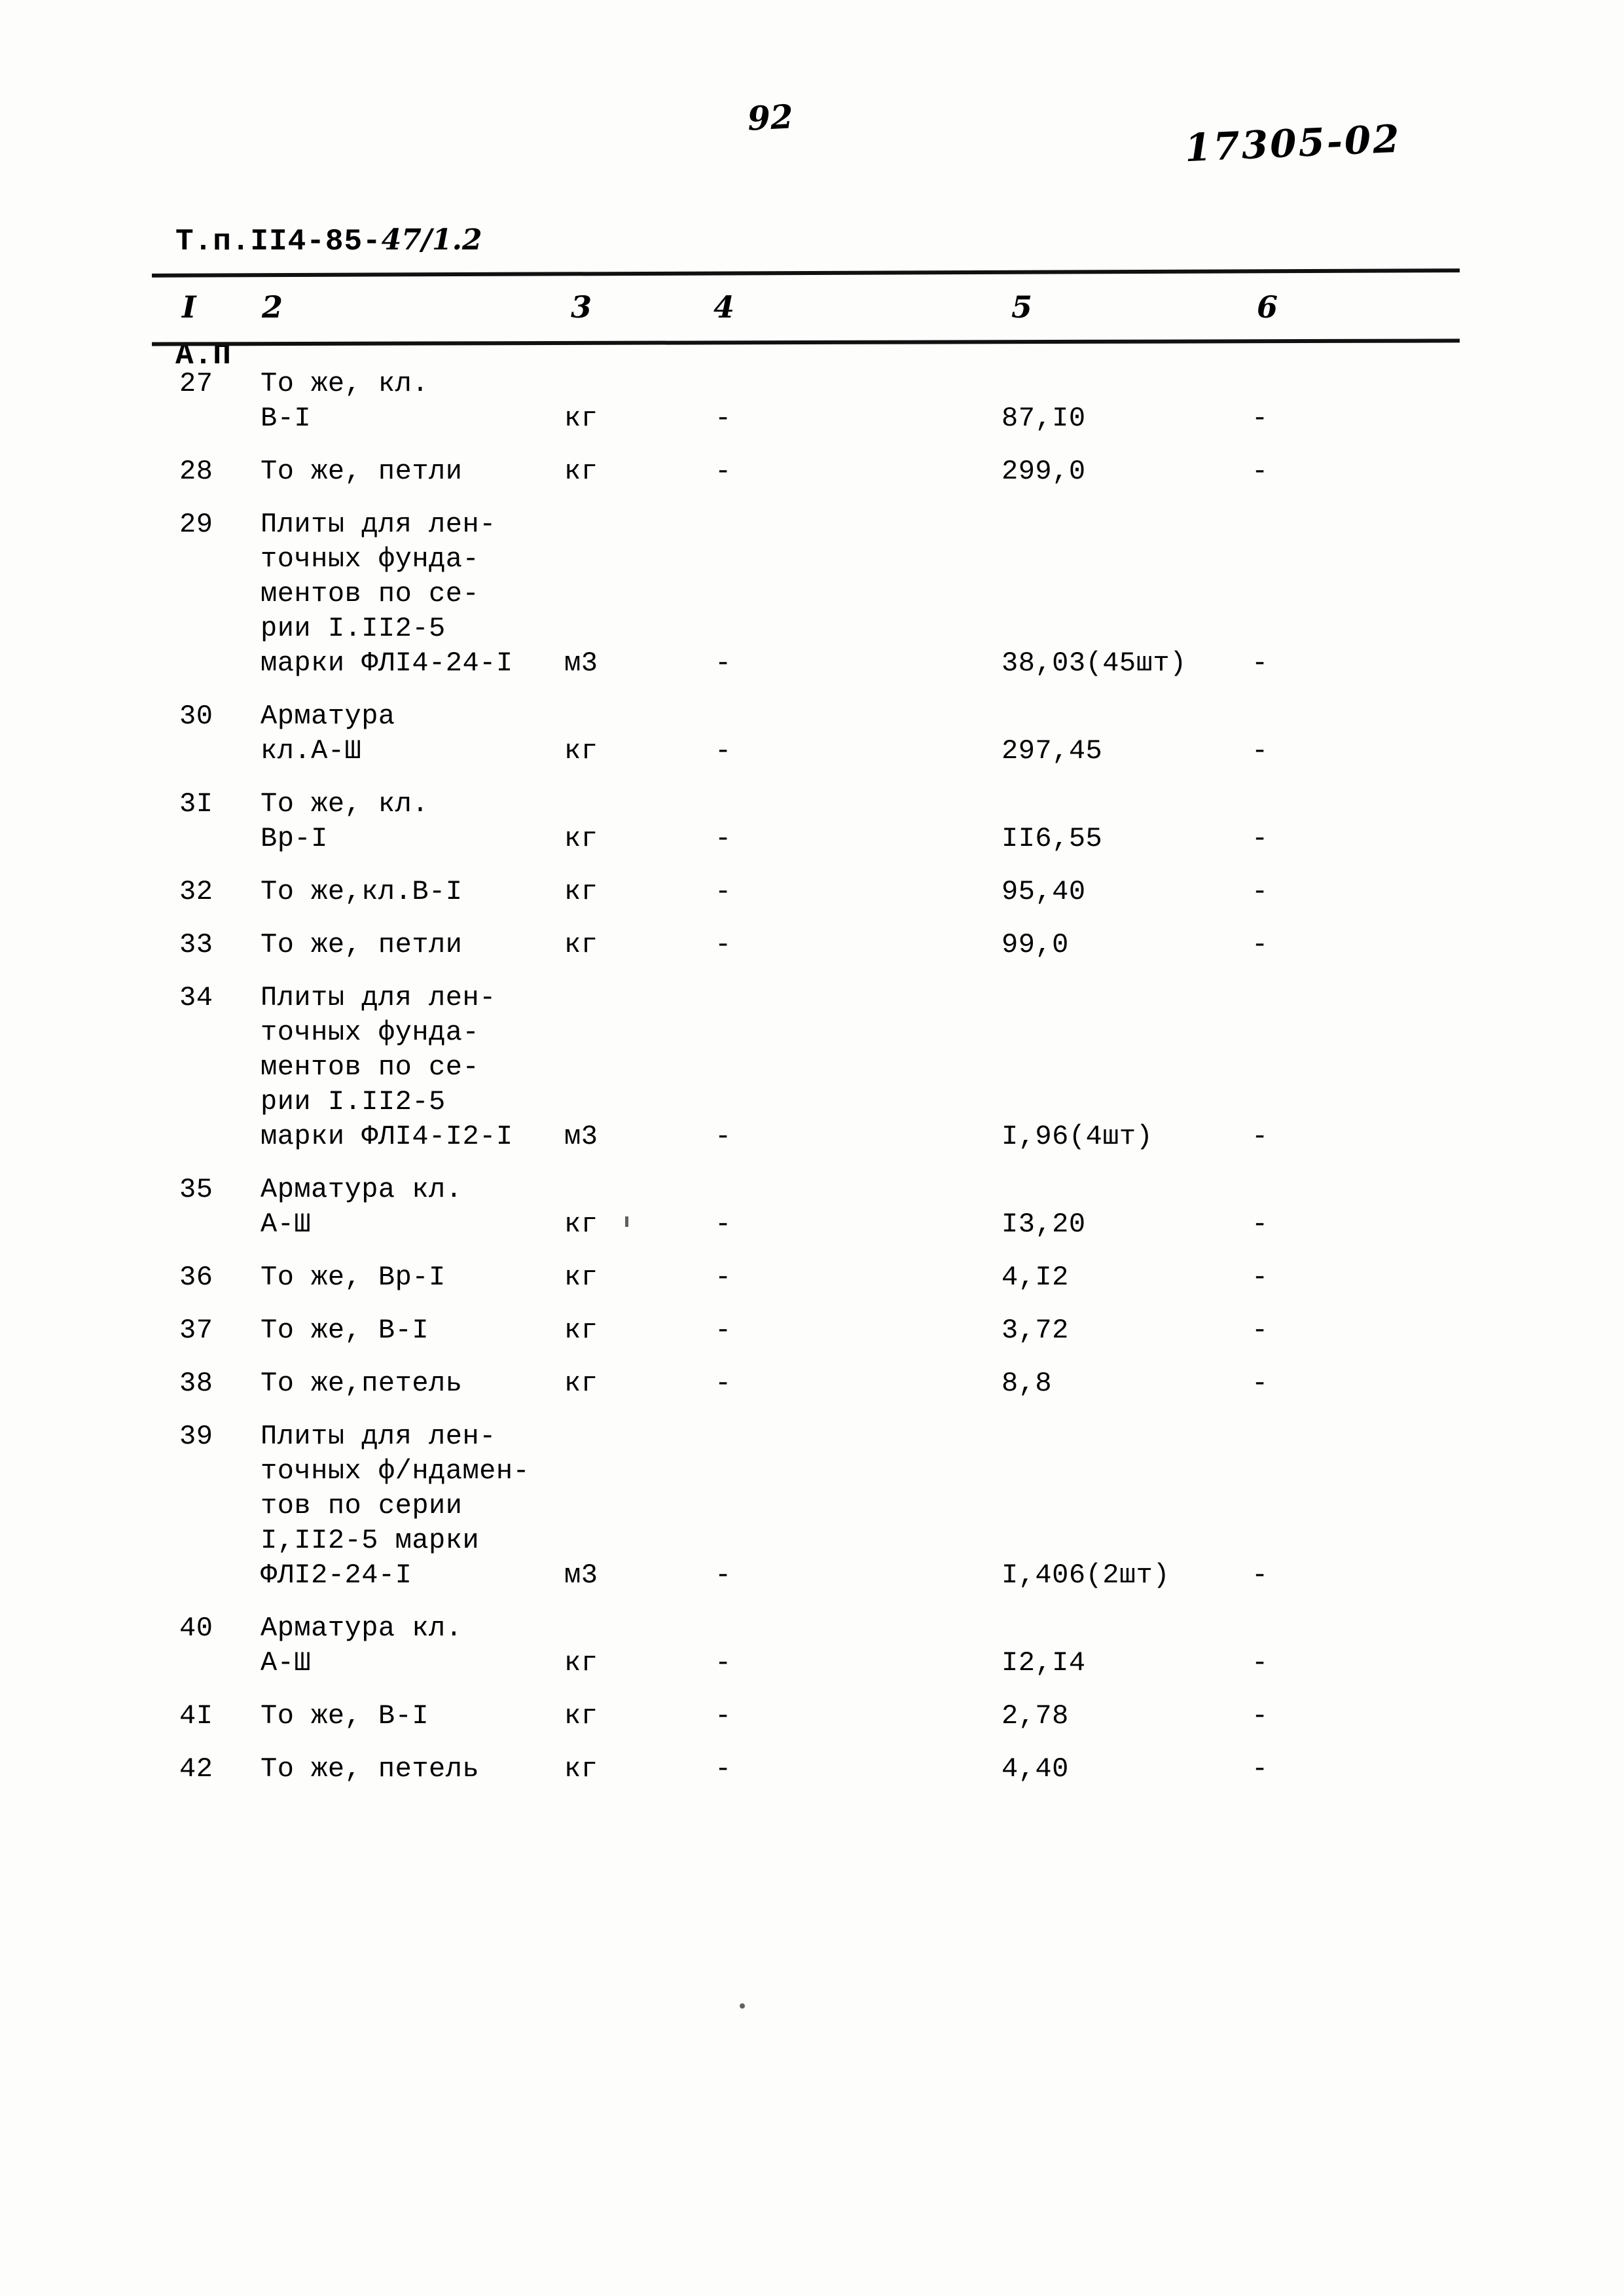 The image size is (1624, 2296). Describe the element at coordinates (294, 838) in the screenshot. I see `row-description-line: Вр-I` at that location.